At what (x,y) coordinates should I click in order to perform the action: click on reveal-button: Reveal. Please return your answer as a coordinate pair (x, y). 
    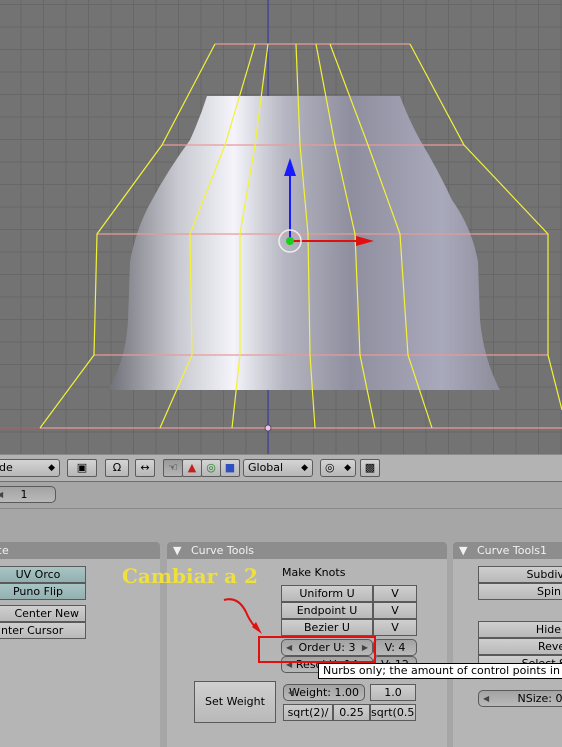
    Looking at the image, I should click on (520, 646).